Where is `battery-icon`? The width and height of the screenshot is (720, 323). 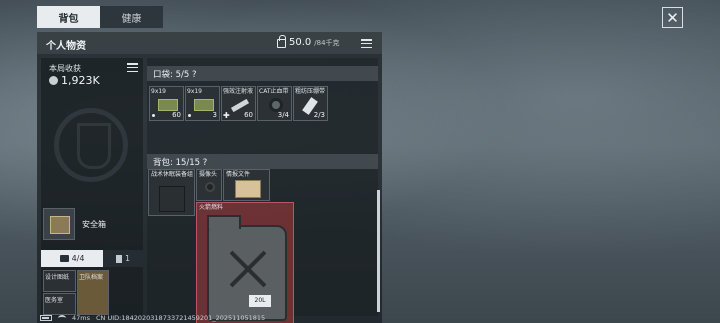
battery-icon is located at coordinates (46, 318).